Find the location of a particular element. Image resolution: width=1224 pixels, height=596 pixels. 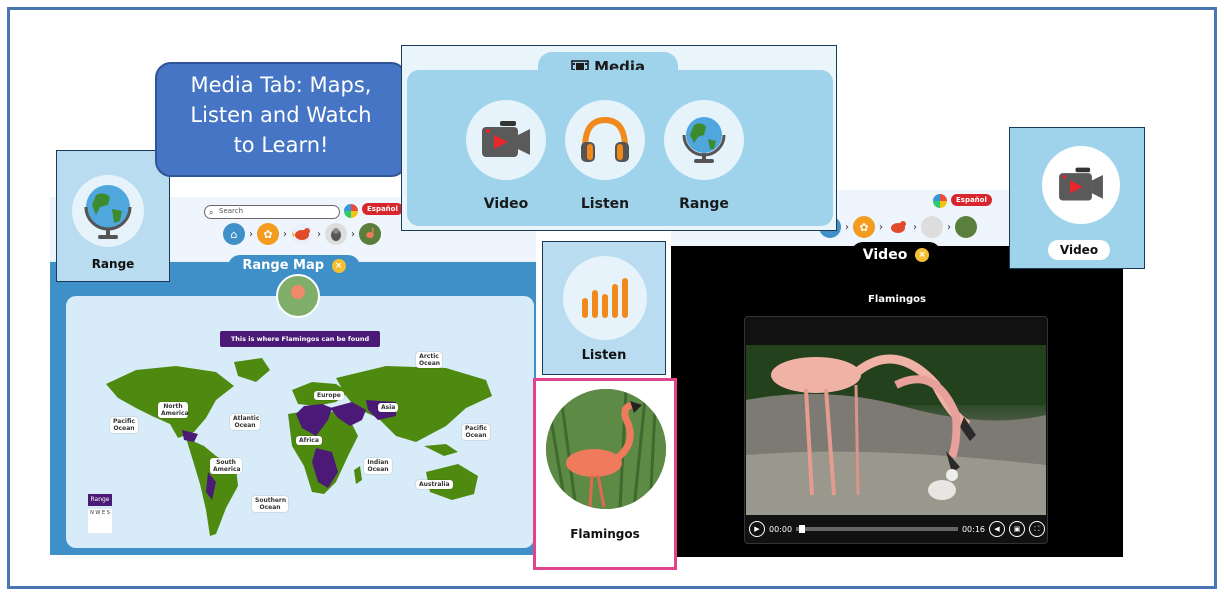

breadcrumb: › ✿ › › › is located at coordinates (898, 227).